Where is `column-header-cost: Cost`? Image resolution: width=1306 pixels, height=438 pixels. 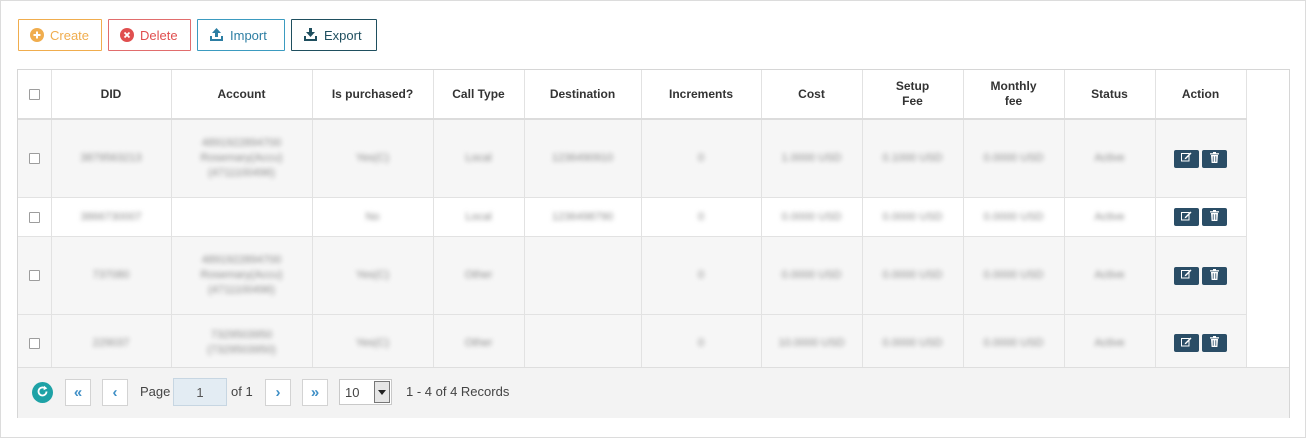 column-header-cost: Cost is located at coordinates (812, 95).